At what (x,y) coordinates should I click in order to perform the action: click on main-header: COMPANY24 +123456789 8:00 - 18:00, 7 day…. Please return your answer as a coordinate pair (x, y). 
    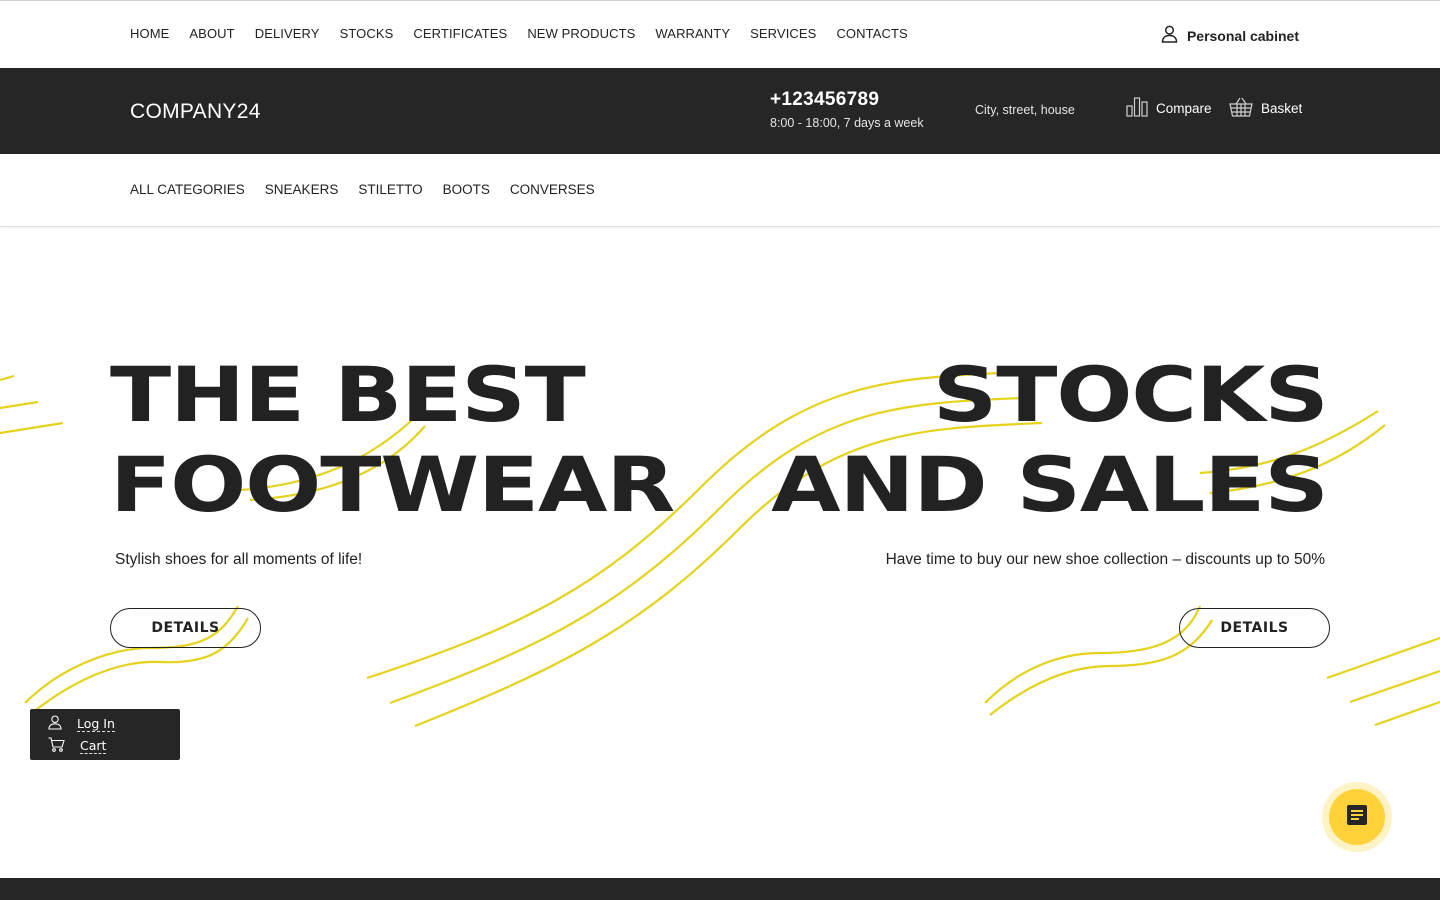
    Looking at the image, I should click on (720, 111).